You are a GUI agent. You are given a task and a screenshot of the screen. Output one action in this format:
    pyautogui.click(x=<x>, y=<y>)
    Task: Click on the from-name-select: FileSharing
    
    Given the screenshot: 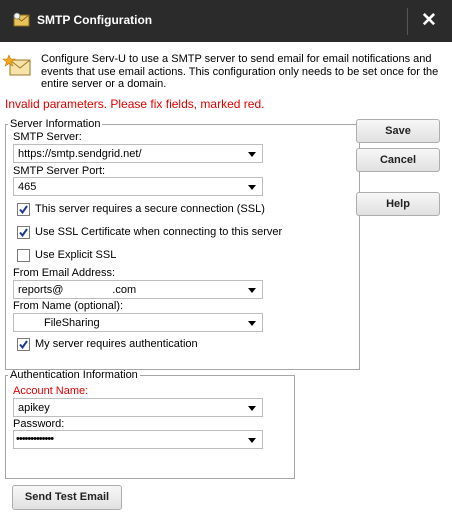 What is the action you would take?
    pyautogui.click(x=138, y=322)
    